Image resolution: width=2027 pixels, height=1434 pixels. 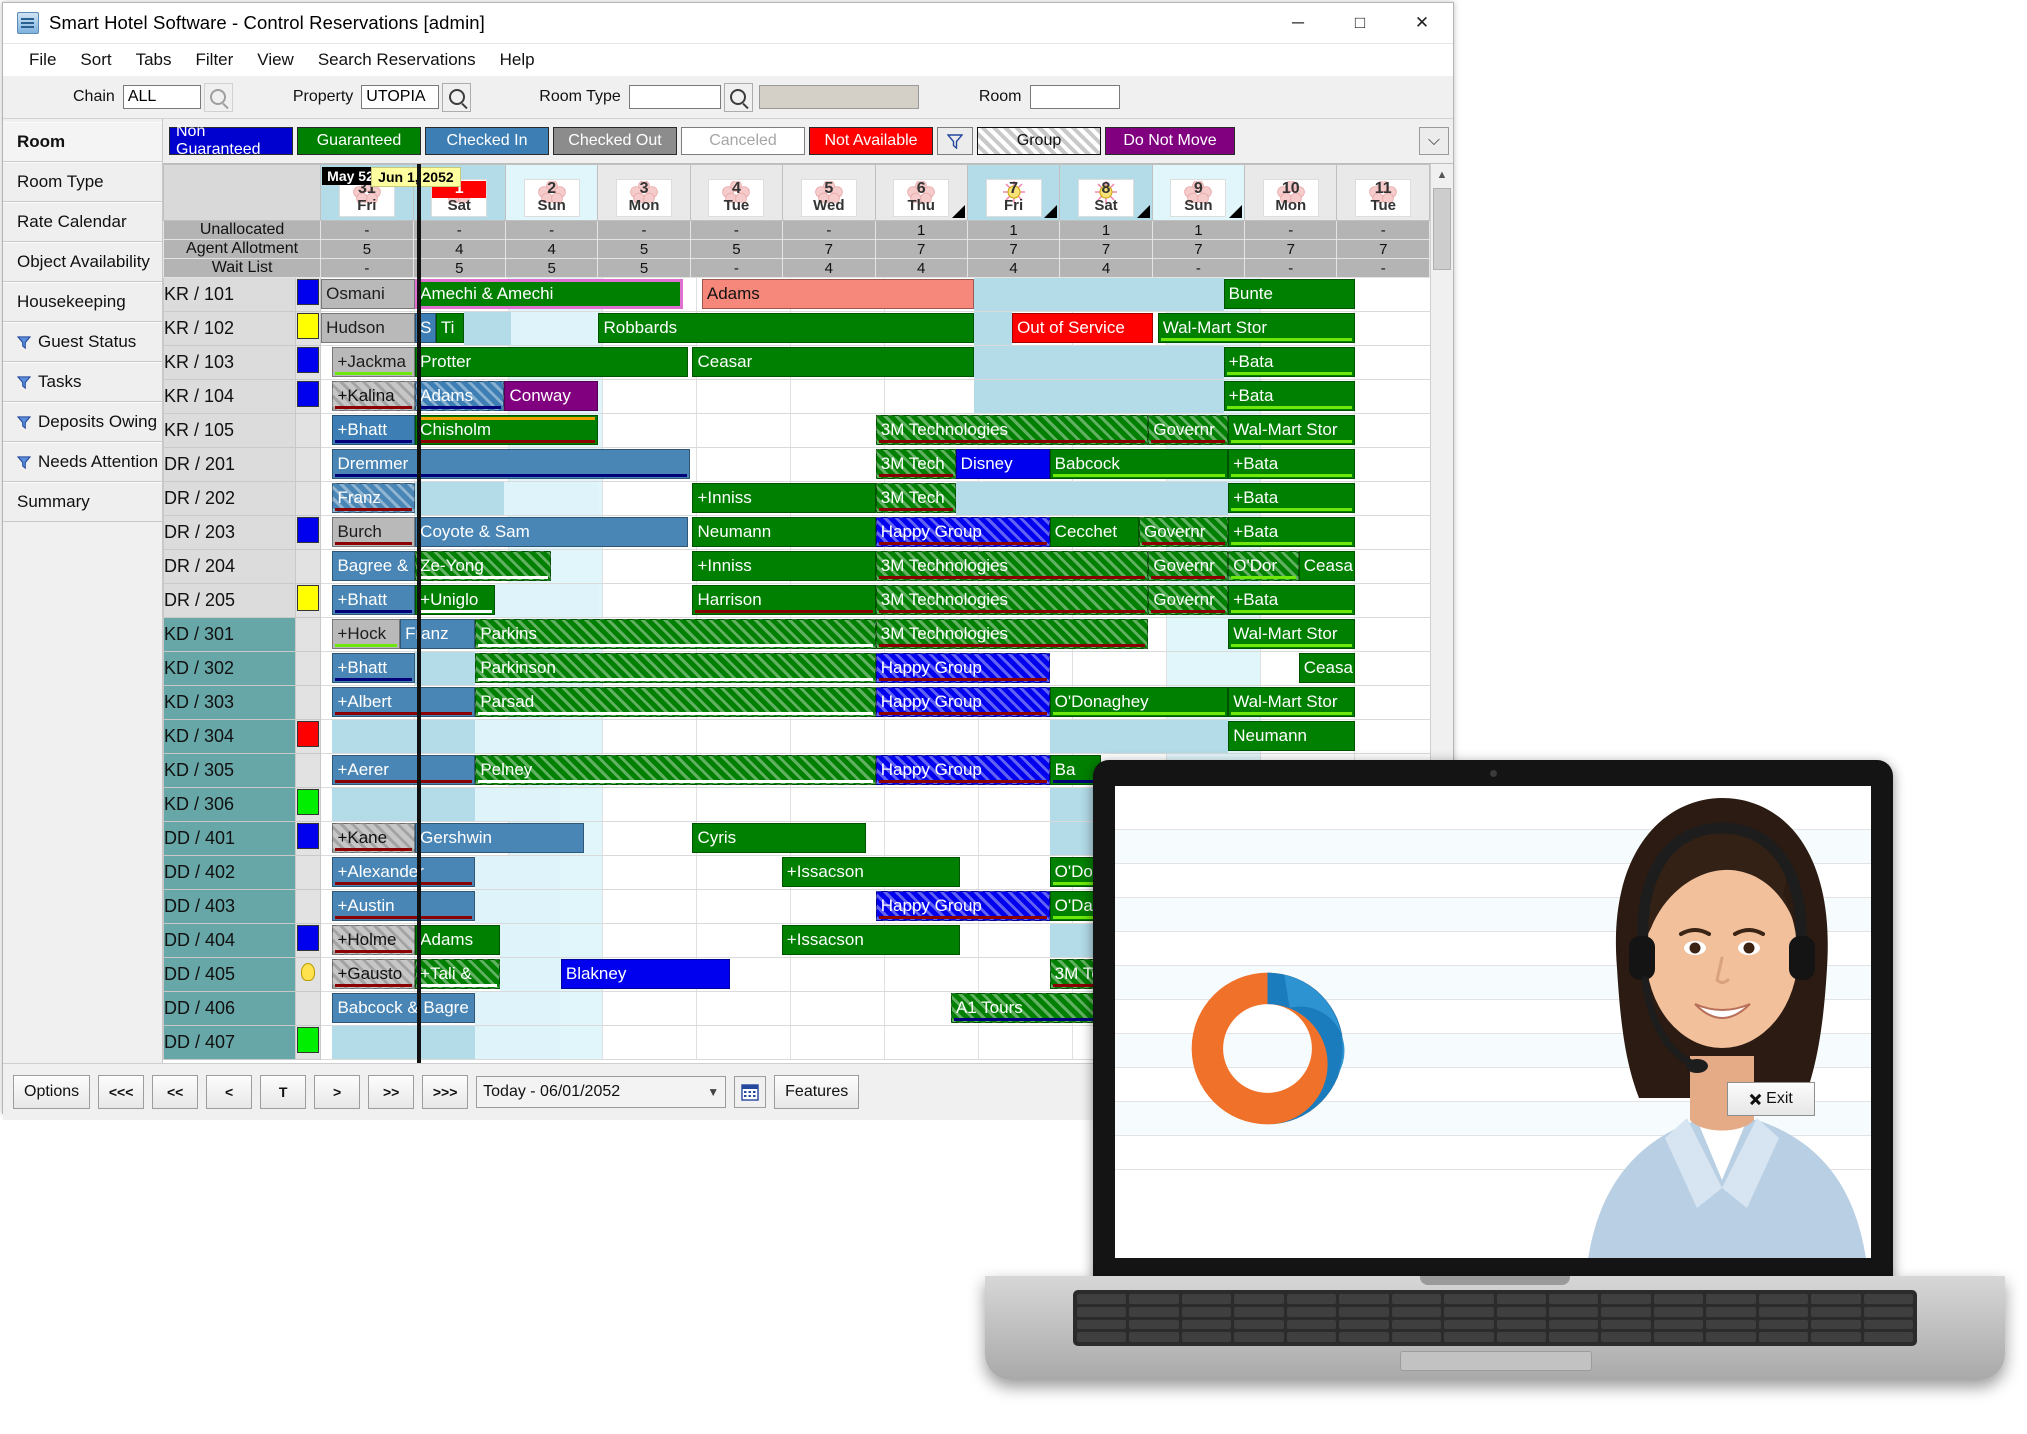 I want to click on reservation-bar: Cecchet, so click(x=1094, y=532).